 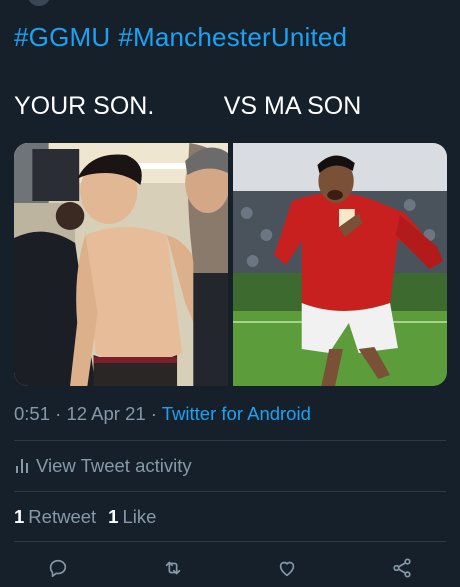 I want to click on previous-avatar-edge, so click(x=39, y=3).